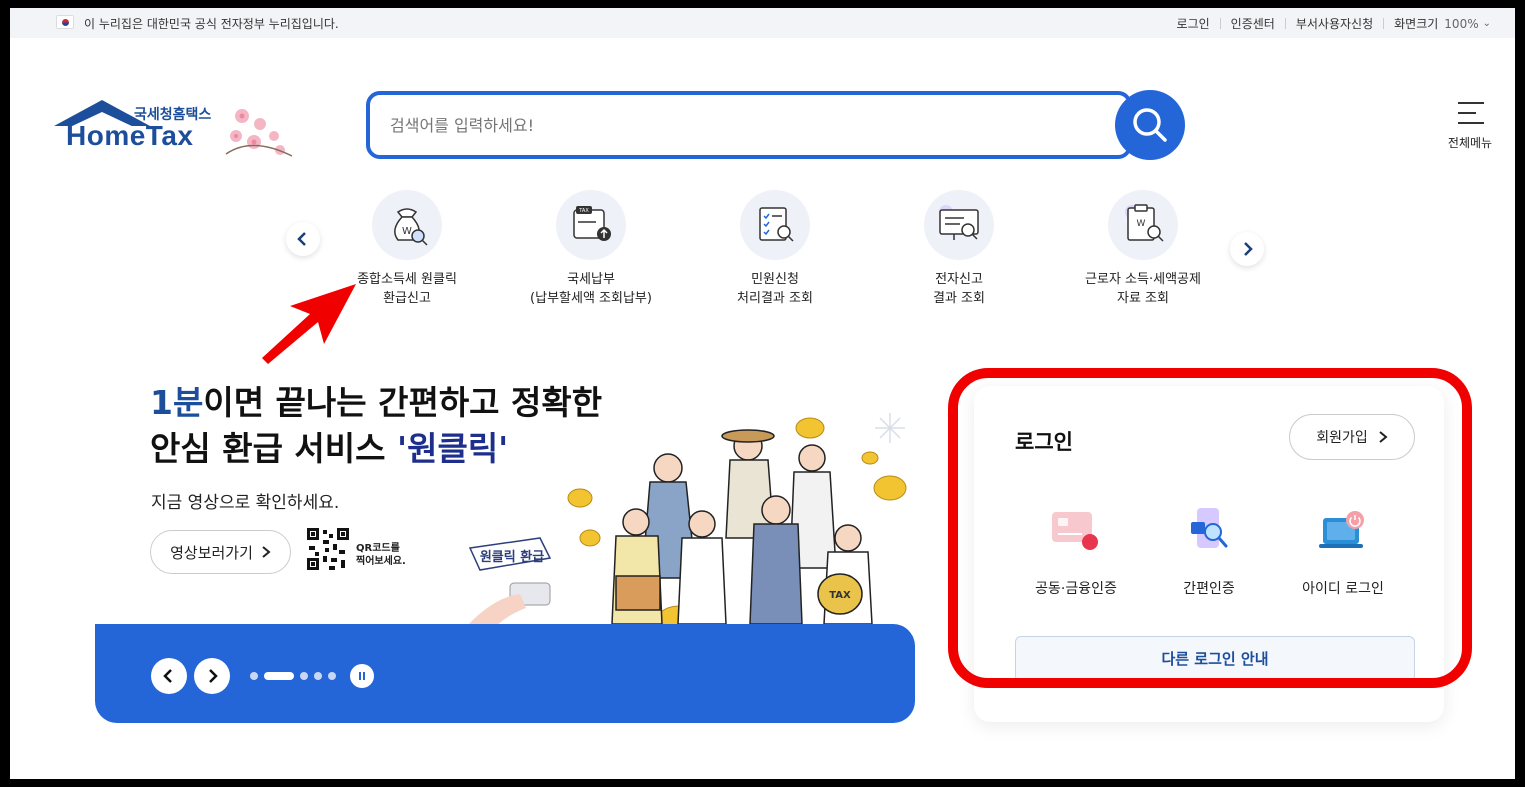  What do you see at coordinates (309, 324) in the screenshot?
I see `annotation-arrow-icon` at bounding box center [309, 324].